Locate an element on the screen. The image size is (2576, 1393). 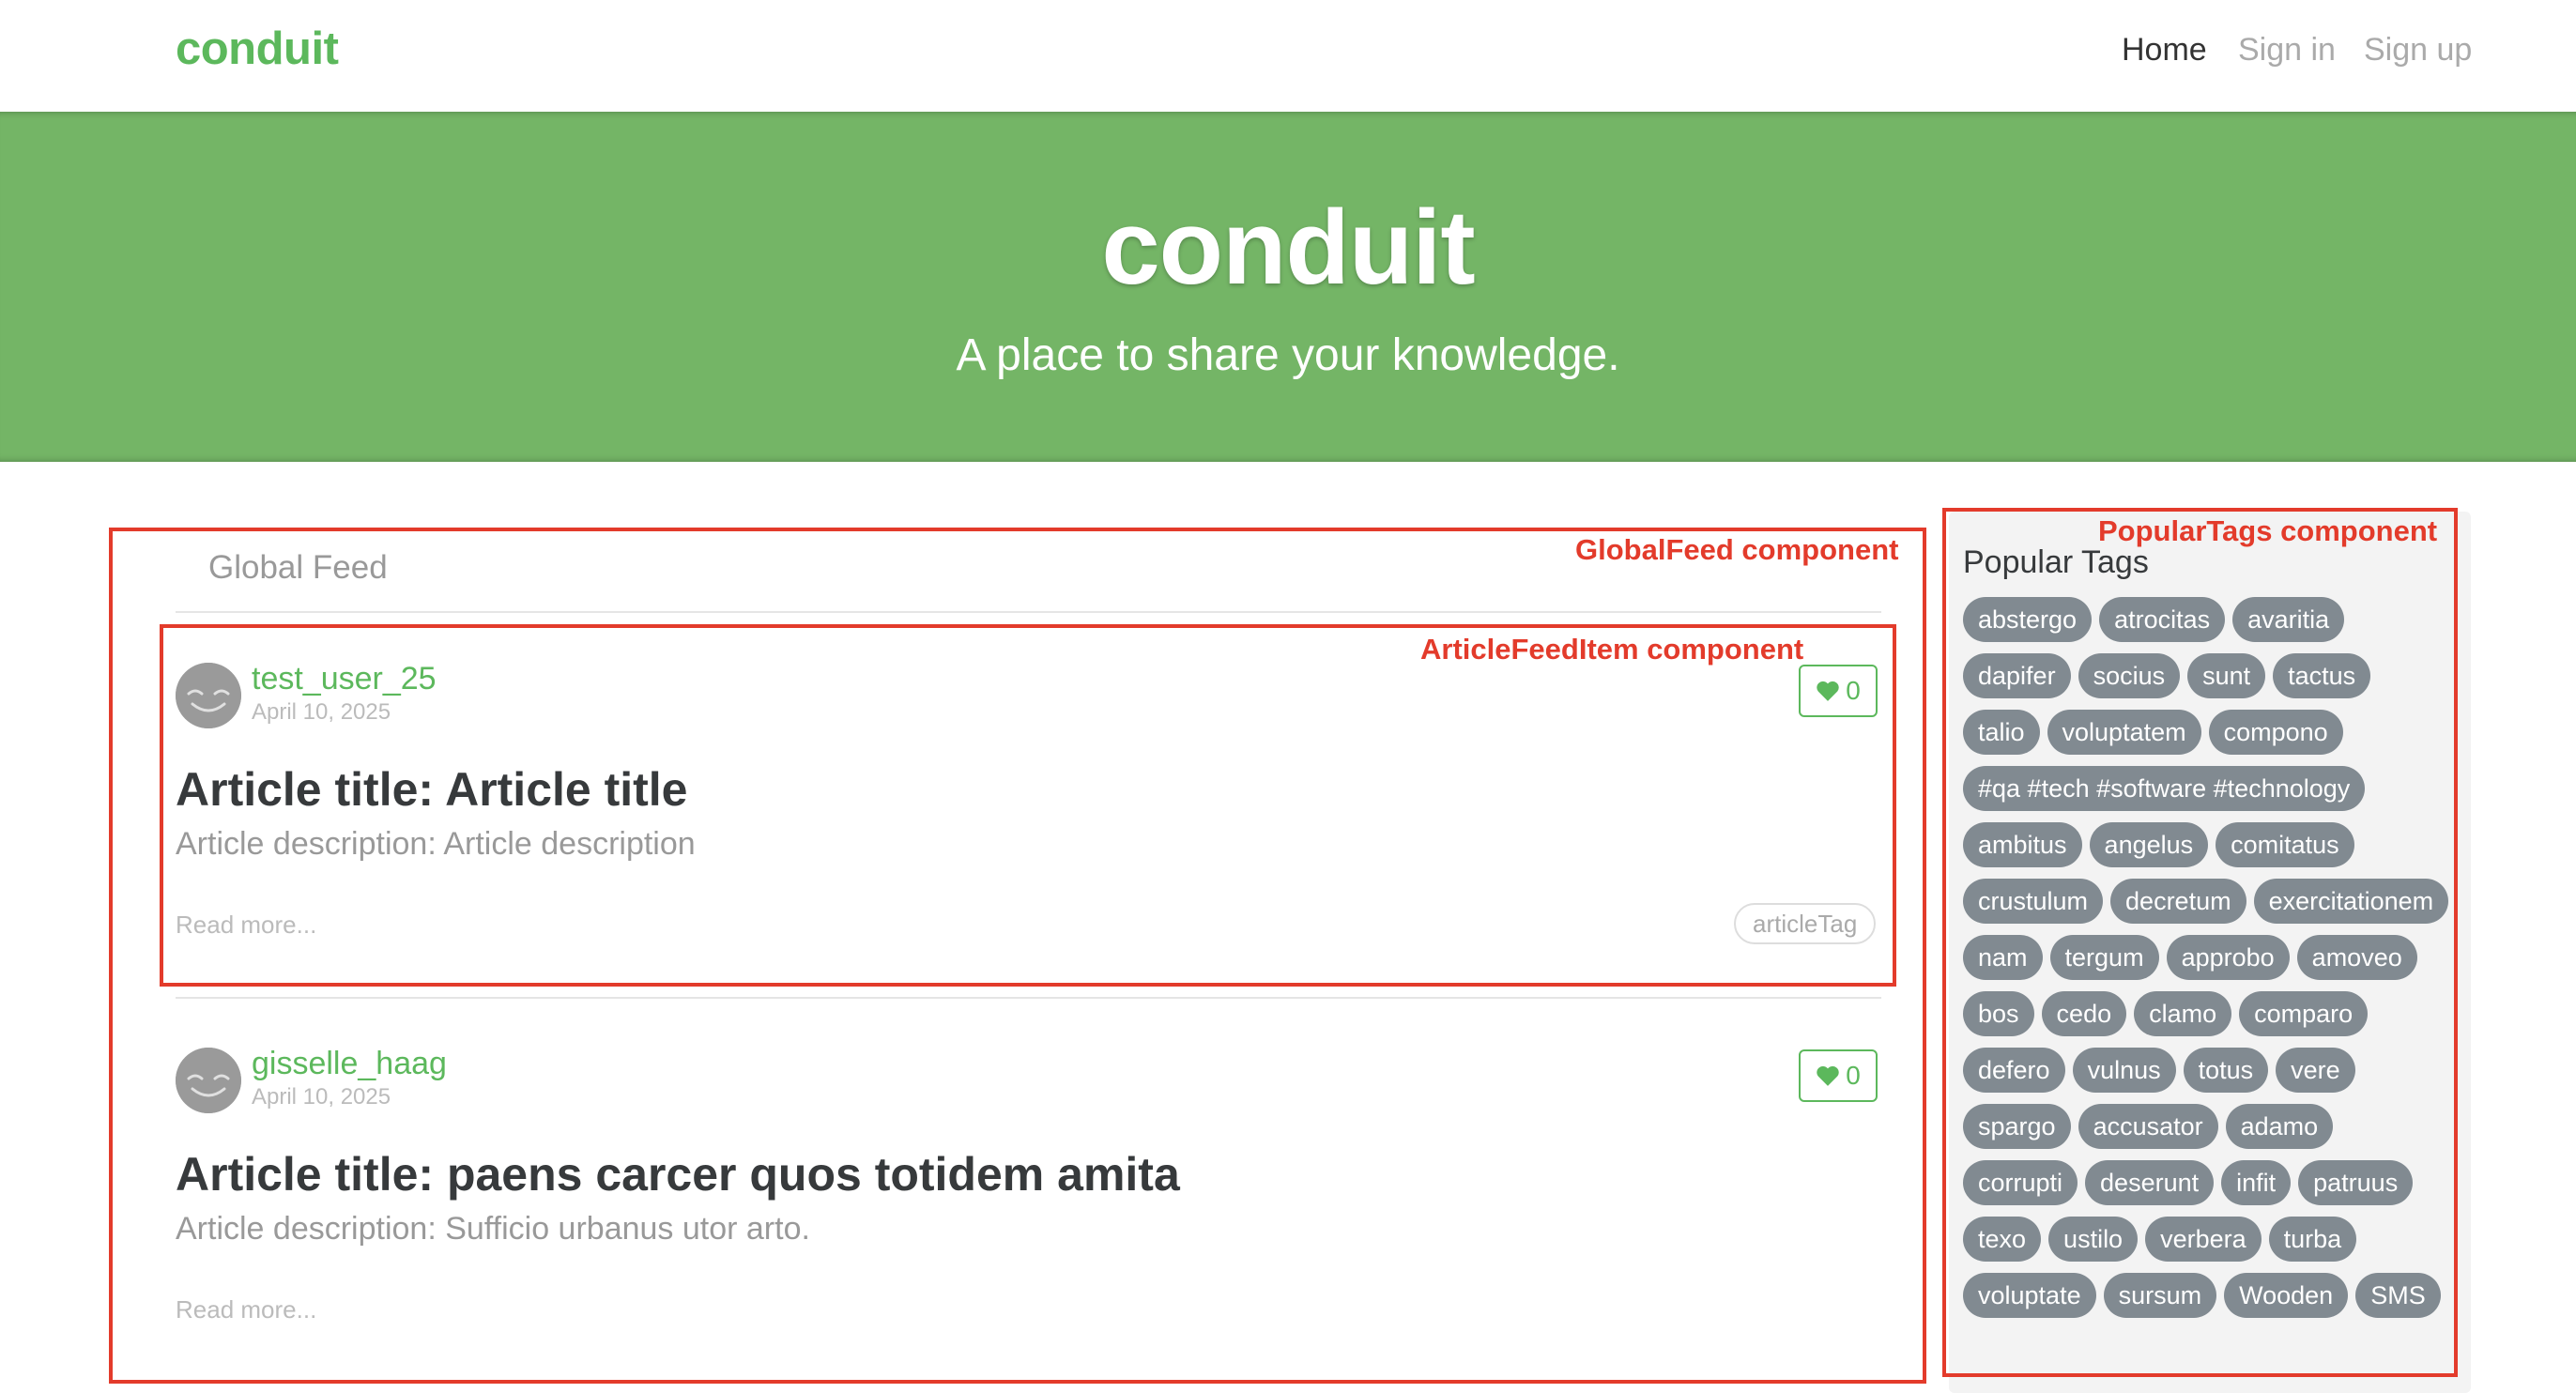
navbar: conduit Home Sign in Sign up is located at coordinates (1288, 56).